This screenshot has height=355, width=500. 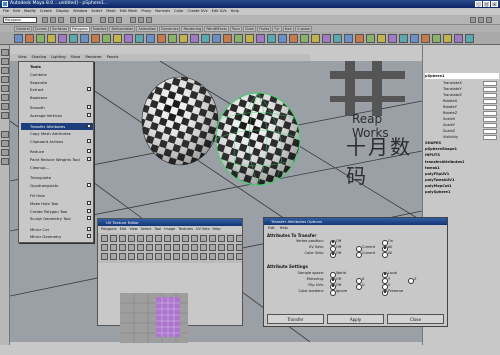 What do you see at coordinates (271, 228) in the screenshot?
I see `options-menu-edit: Edit` at bounding box center [271, 228].